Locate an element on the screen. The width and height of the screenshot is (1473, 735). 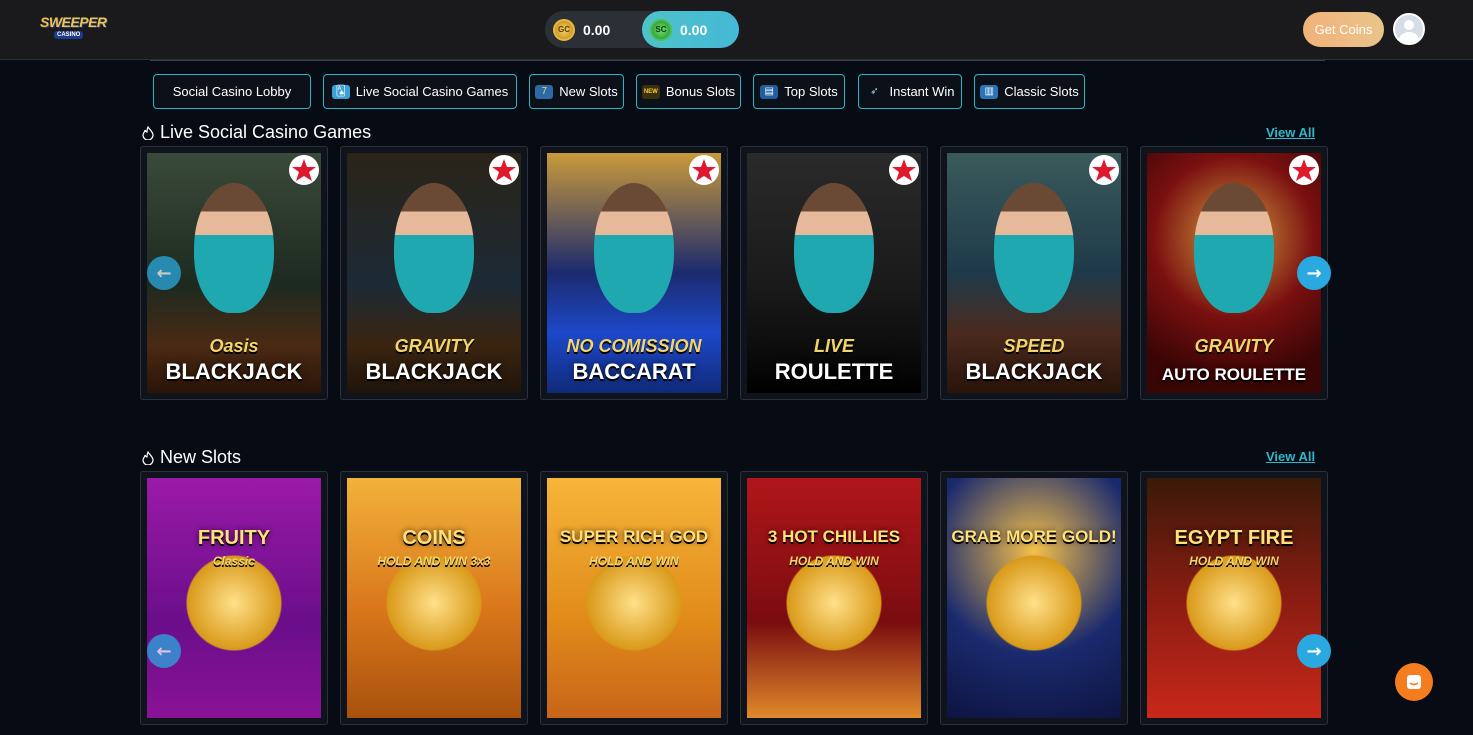
tab-bonus-slots: NEW Bonus Slots is located at coordinates (688, 91).